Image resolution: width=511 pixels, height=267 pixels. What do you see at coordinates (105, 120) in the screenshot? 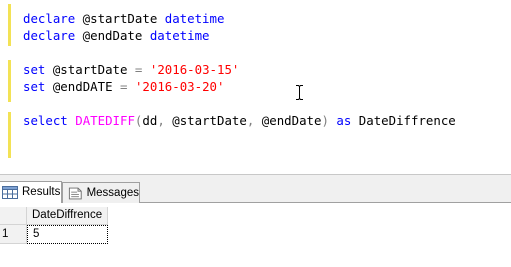
I see `code-token: DATEDIFF` at bounding box center [105, 120].